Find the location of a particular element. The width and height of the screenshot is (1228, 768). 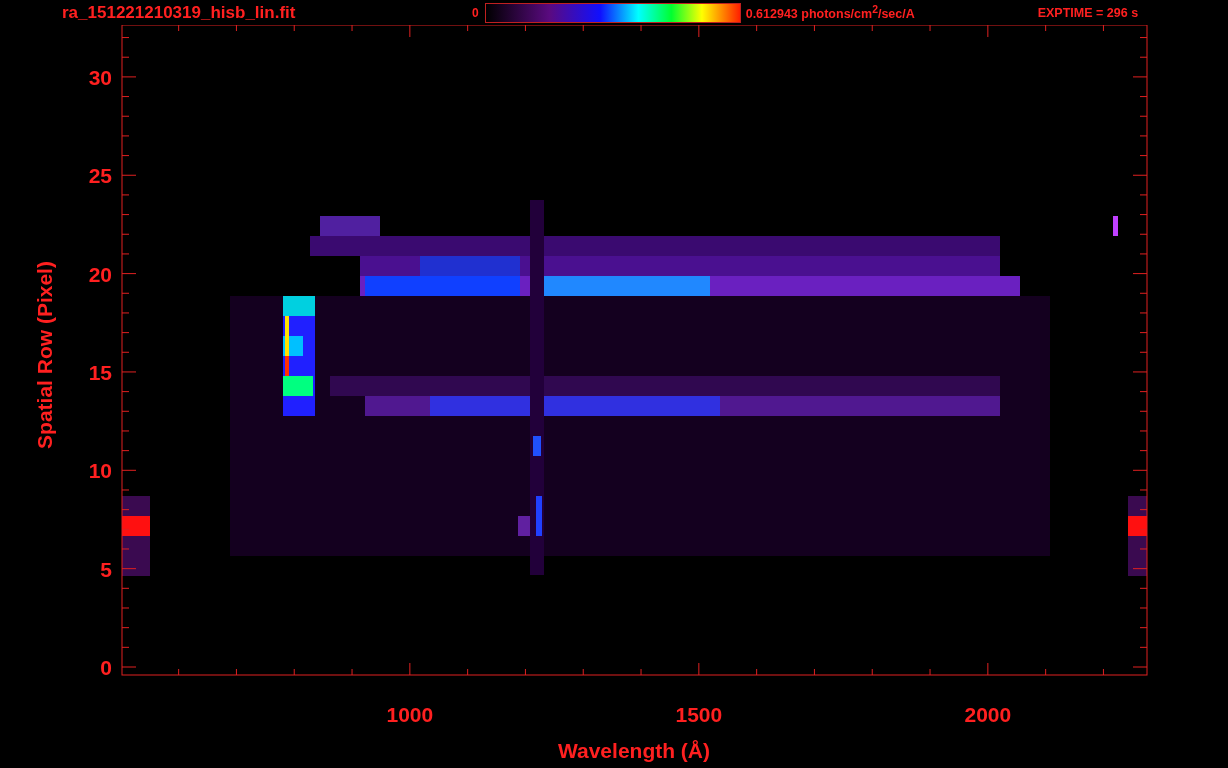

y-tick-label: 10 is located at coordinates (100, 471).